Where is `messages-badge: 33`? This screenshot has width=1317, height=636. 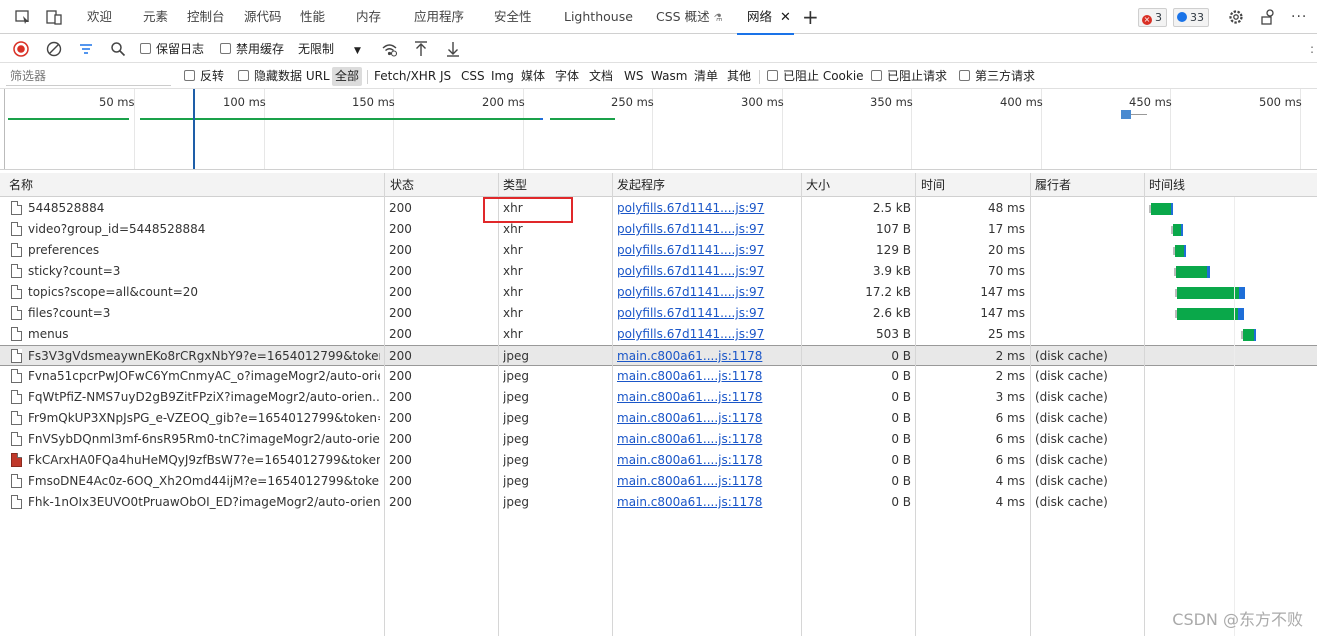 messages-badge: 33 is located at coordinates (1191, 17).